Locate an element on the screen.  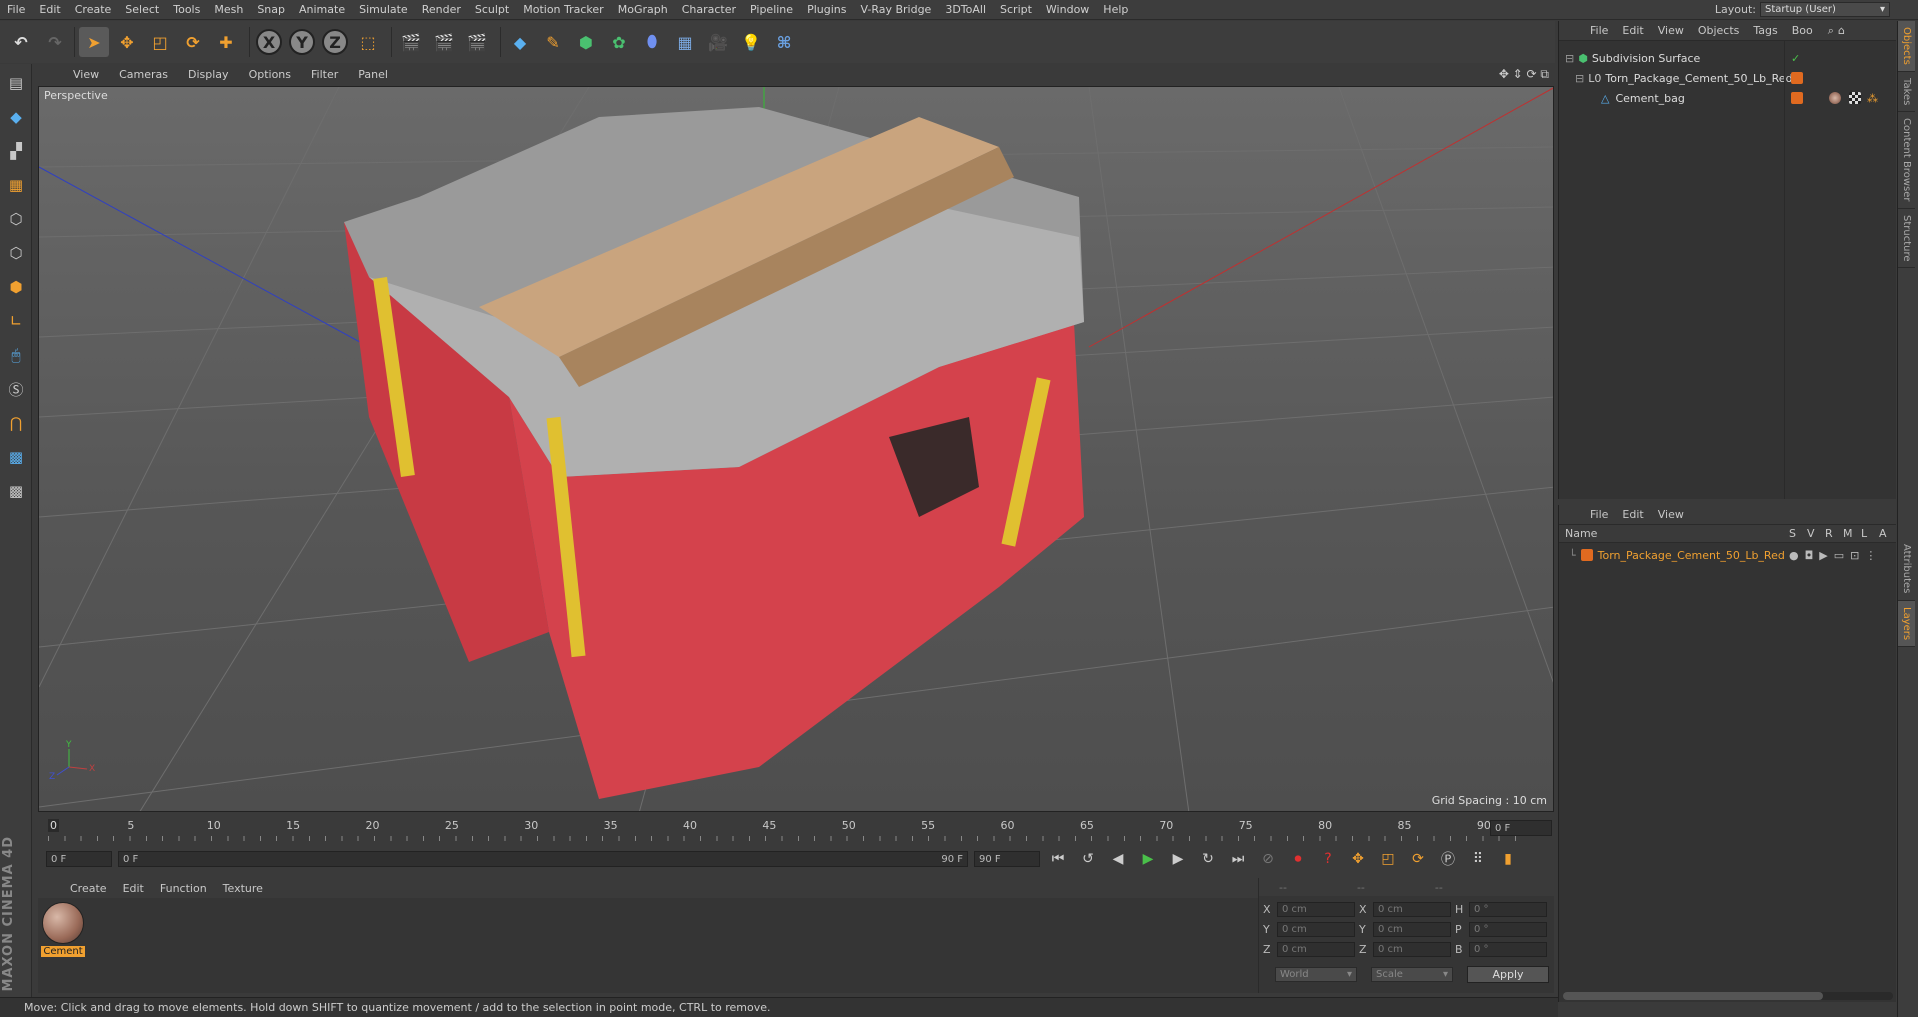
key-rotation-button: ⟳ is located at coordinates (1418, 859).